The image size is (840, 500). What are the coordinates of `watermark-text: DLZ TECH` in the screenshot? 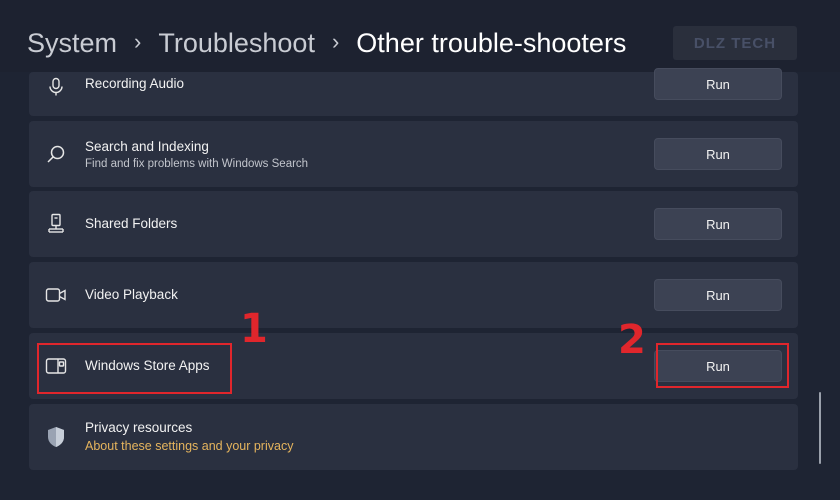 It's located at (735, 43).